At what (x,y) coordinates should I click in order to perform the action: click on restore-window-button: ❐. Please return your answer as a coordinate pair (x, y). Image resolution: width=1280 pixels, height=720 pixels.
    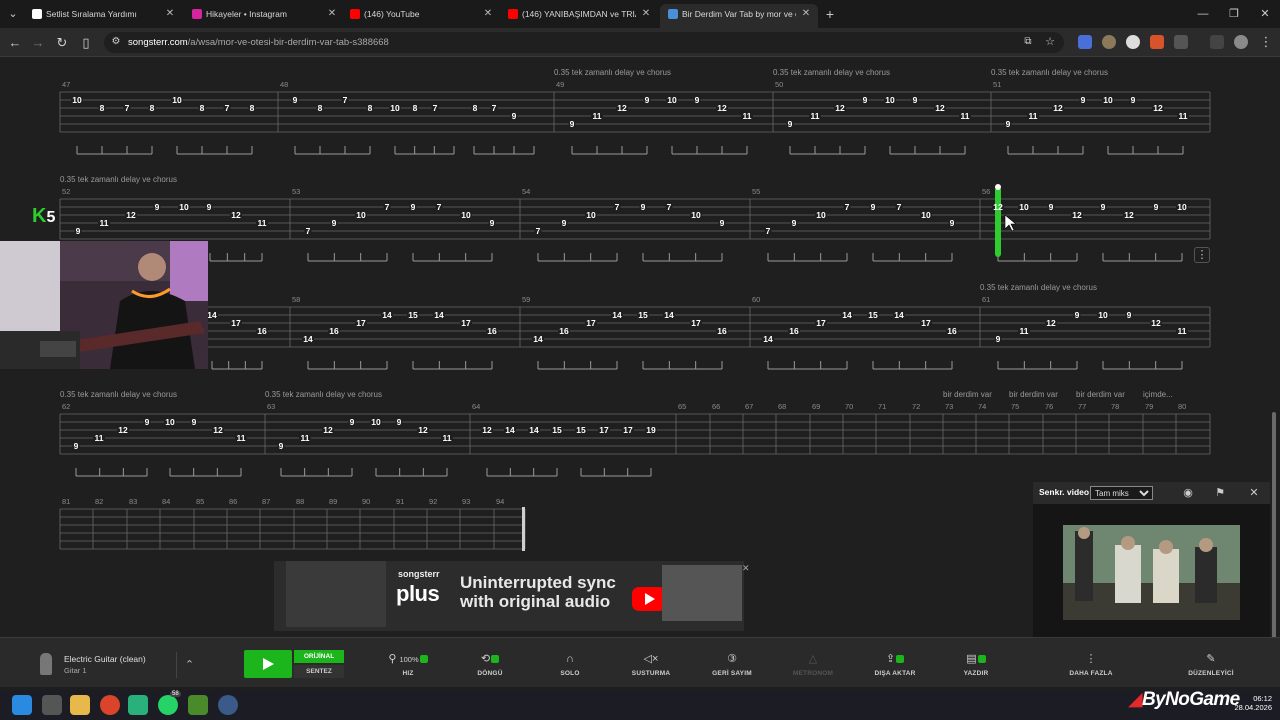
    Looking at the image, I should click on (1234, 14).